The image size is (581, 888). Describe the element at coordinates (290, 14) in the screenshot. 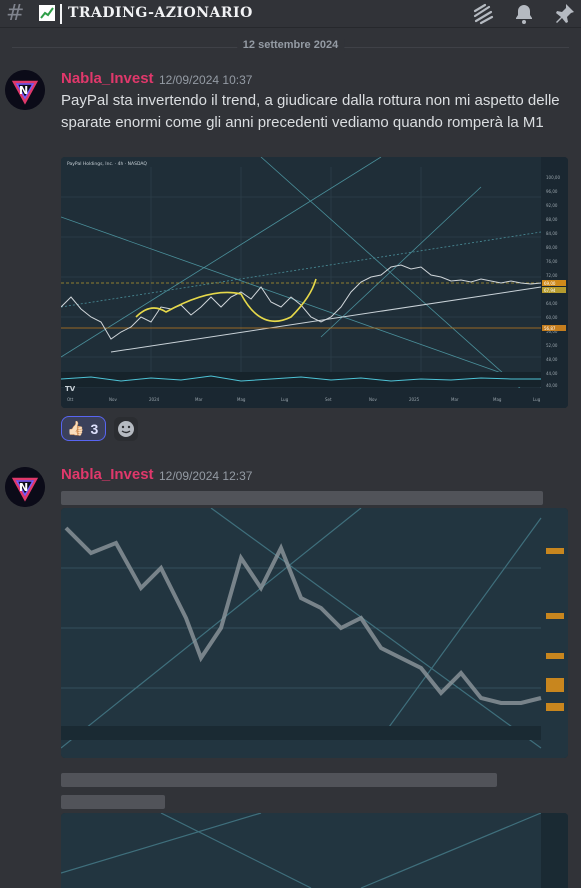

I see `channel-header: # TRADING-AZIONARIO` at that location.